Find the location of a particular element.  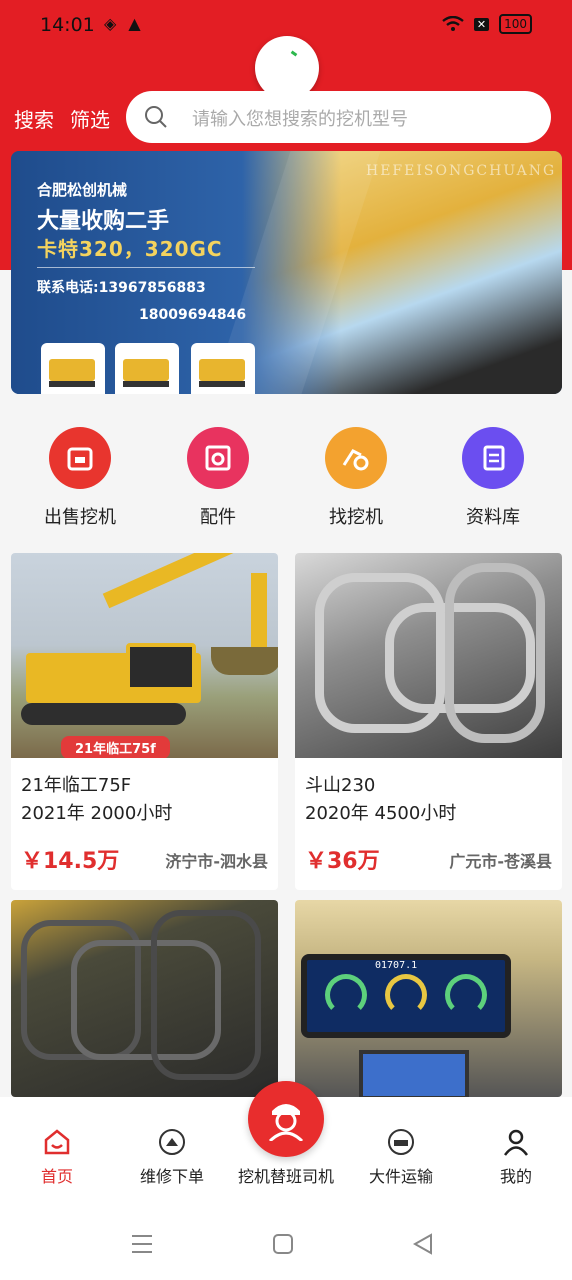

listing-card is located at coordinates (144, 998).